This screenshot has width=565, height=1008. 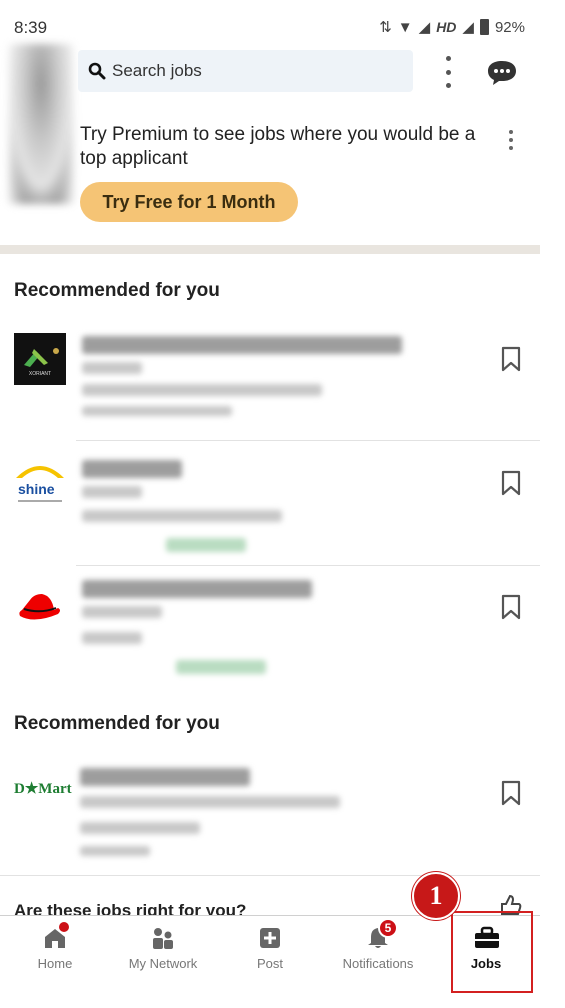 What do you see at coordinates (36, 489) in the screenshot?
I see `shine-logo-text: shine` at bounding box center [36, 489].